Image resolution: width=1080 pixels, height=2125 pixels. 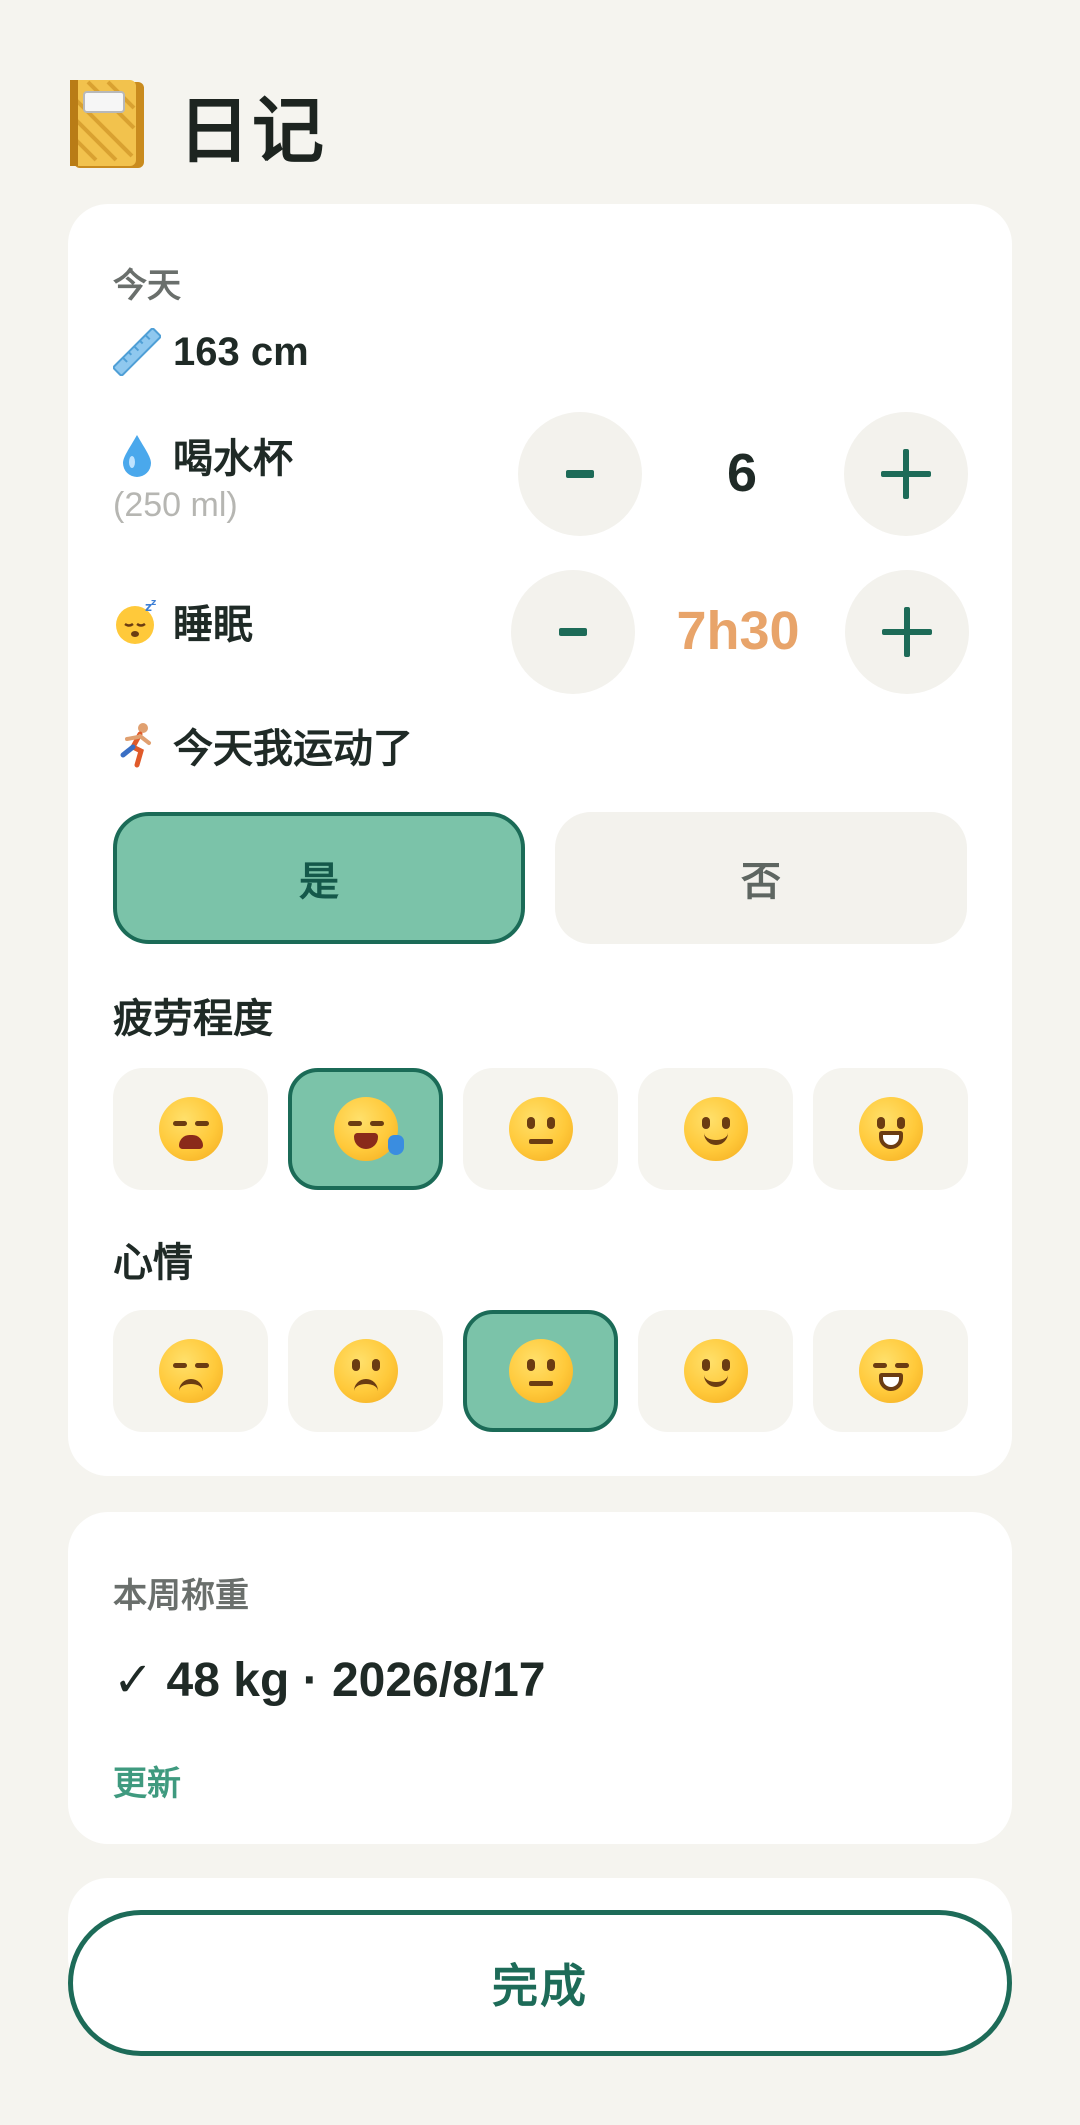 I want to click on height-value: 163 cm, so click(x=241, y=351).